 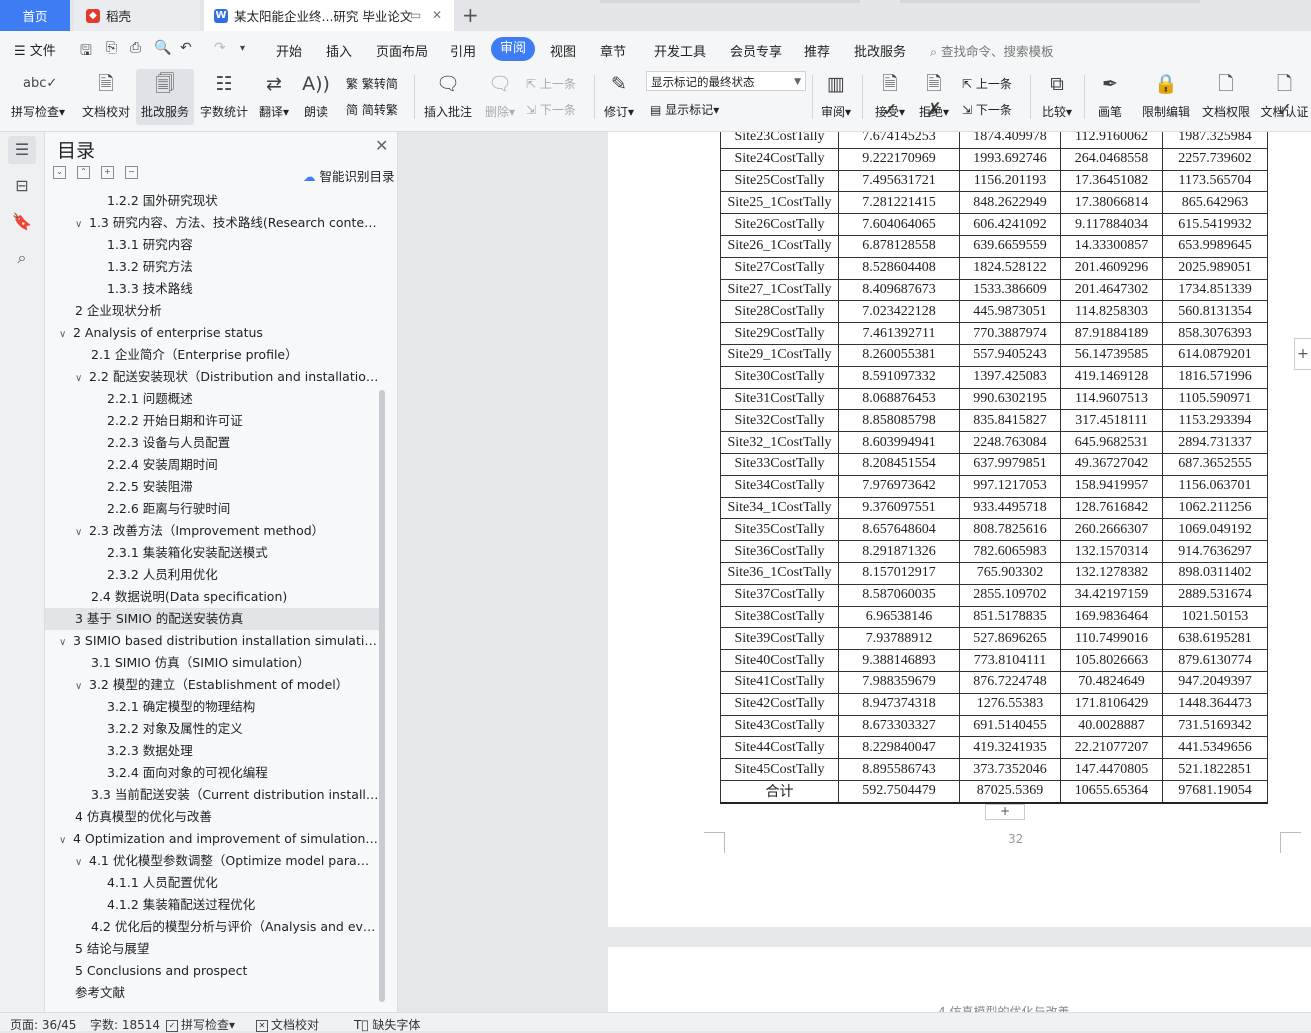 I want to click on translate-button: ⇄ 翻译▾, so click(x=274, y=97).